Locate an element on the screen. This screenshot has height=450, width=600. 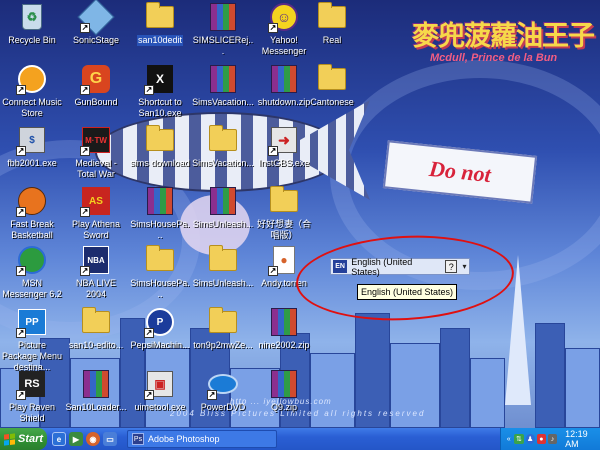
desktop-icon-label: Fast Break Basketball is located at coordinates (32, 229).